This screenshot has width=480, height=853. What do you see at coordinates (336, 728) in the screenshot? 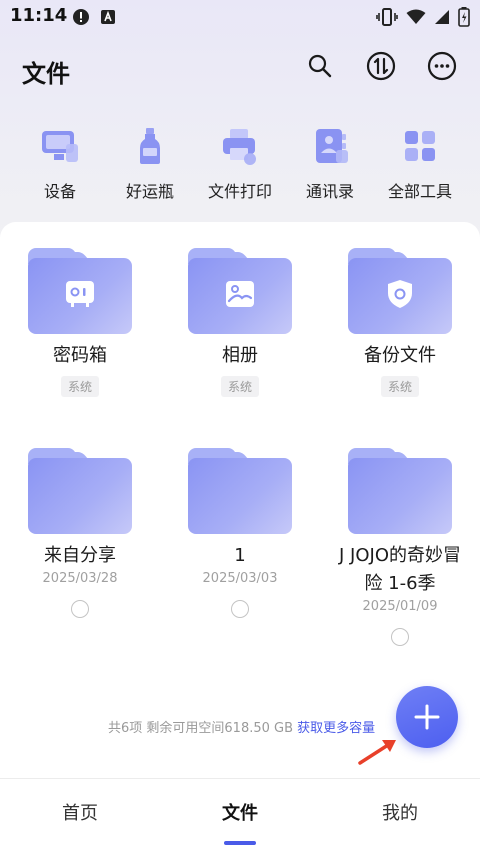
I see `get-more-storage-link: 获取更多容量` at bounding box center [336, 728].